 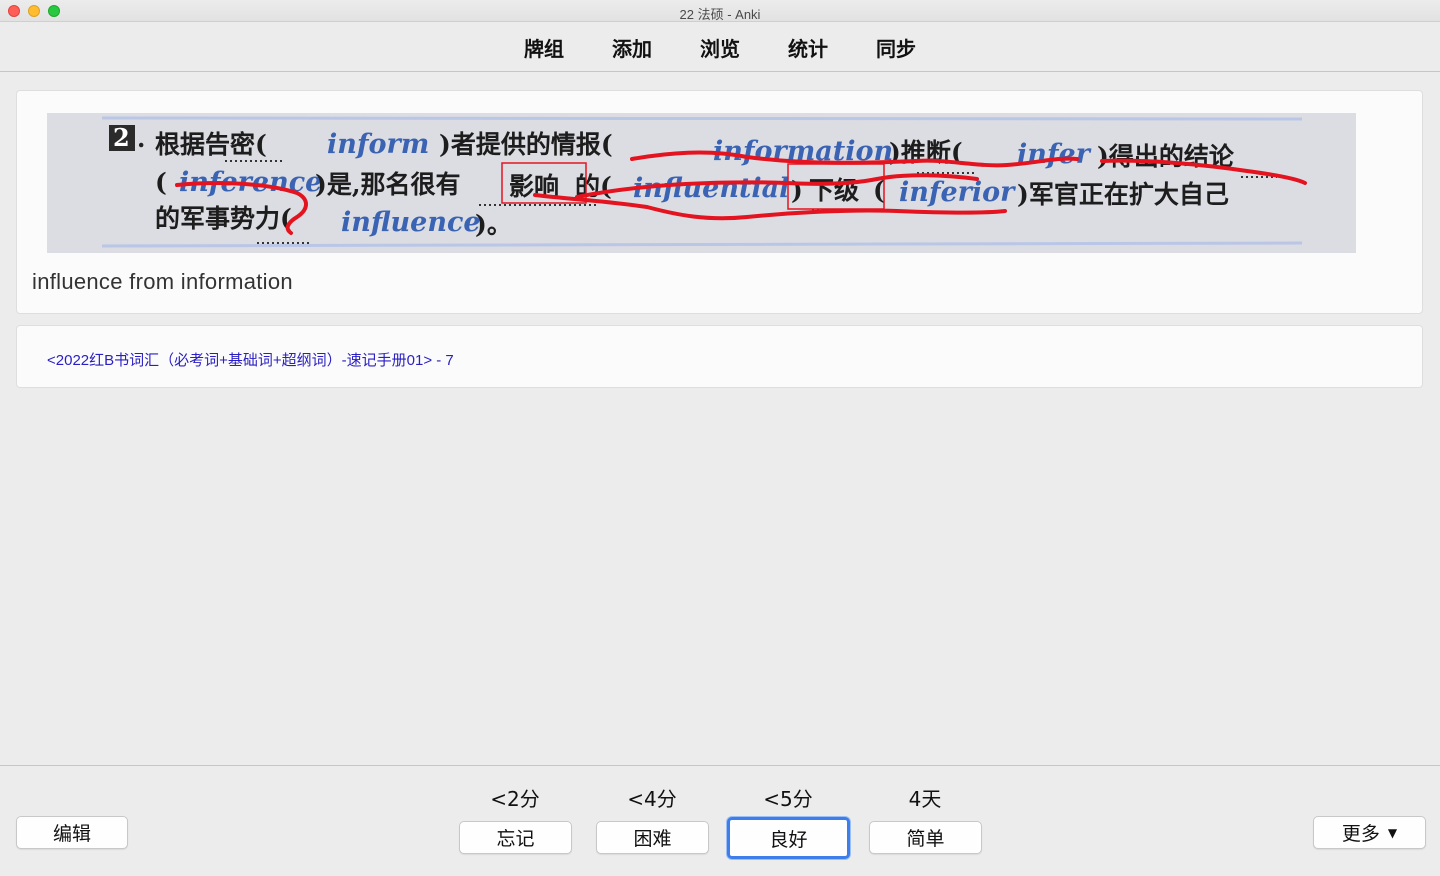 I want to click on easy-button: 简单, so click(x=925, y=837).